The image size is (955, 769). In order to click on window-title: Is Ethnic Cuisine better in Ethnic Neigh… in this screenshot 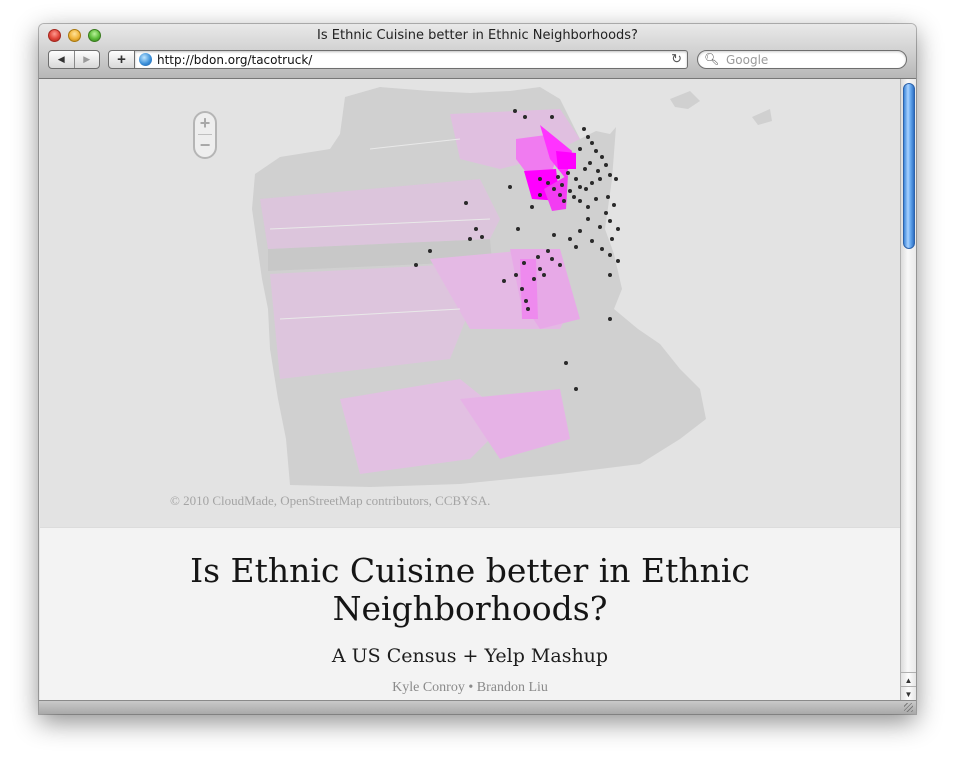, I will do `click(477, 35)`.